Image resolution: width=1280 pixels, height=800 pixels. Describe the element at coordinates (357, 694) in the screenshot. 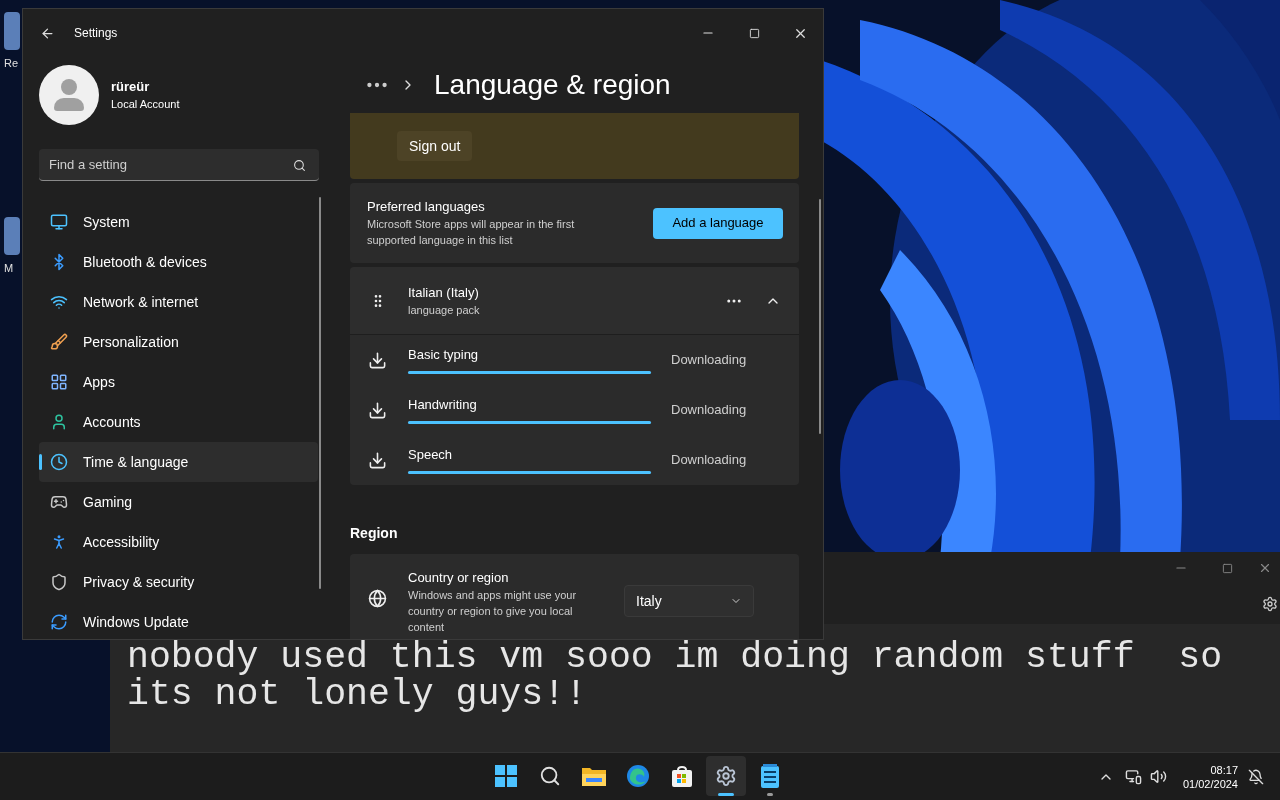

I see `text-line: its not lonely guys!!` at that location.